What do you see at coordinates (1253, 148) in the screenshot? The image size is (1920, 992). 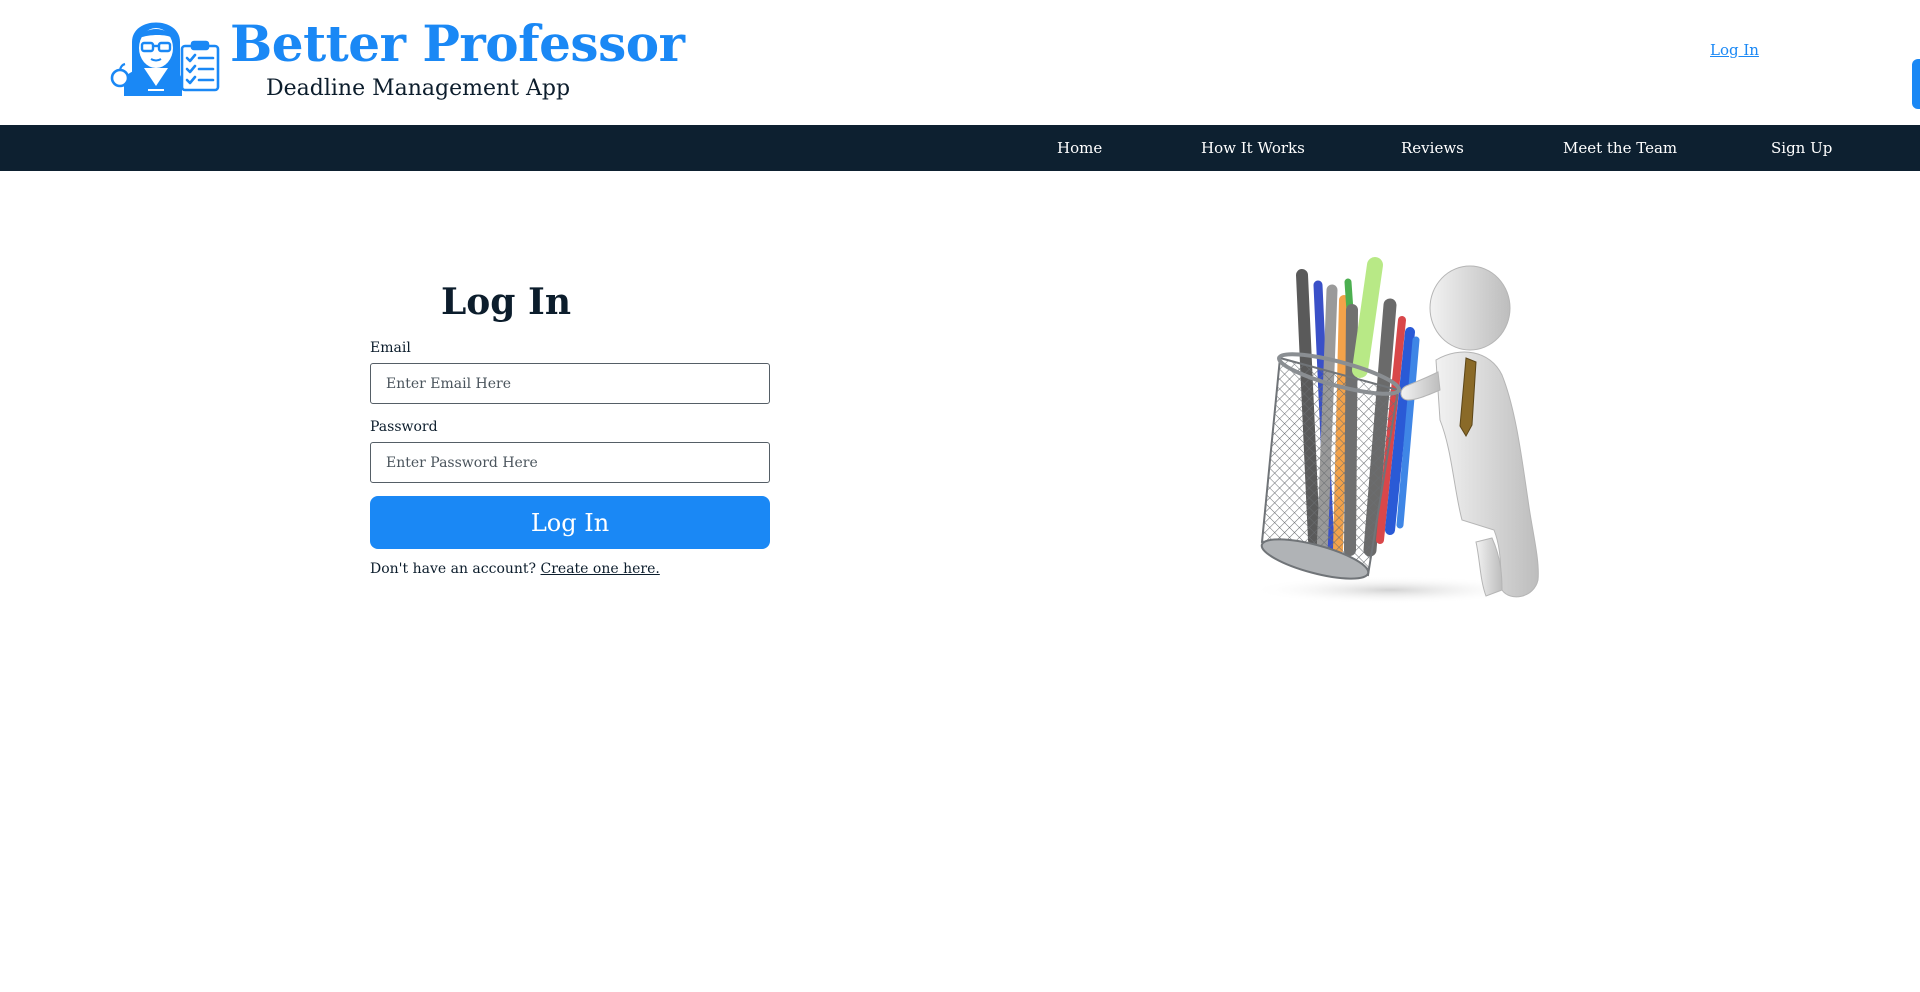 I see `nav-how-it-works: How It Works` at bounding box center [1253, 148].